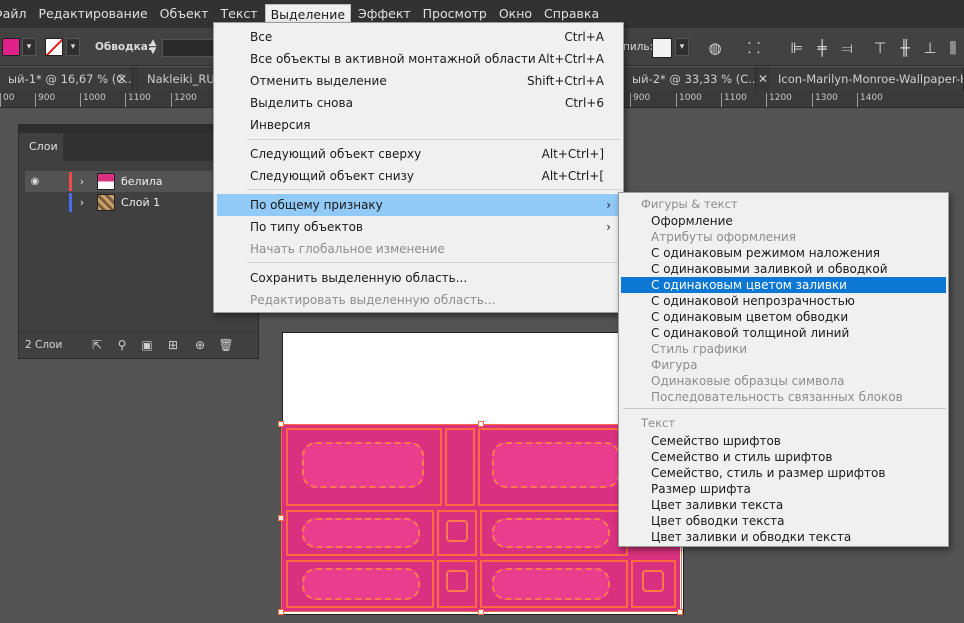 This screenshot has width=964, height=623. What do you see at coordinates (147, 345) in the screenshot?
I see `clipping-mask-icon: ▣` at bounding box center [147, 345].